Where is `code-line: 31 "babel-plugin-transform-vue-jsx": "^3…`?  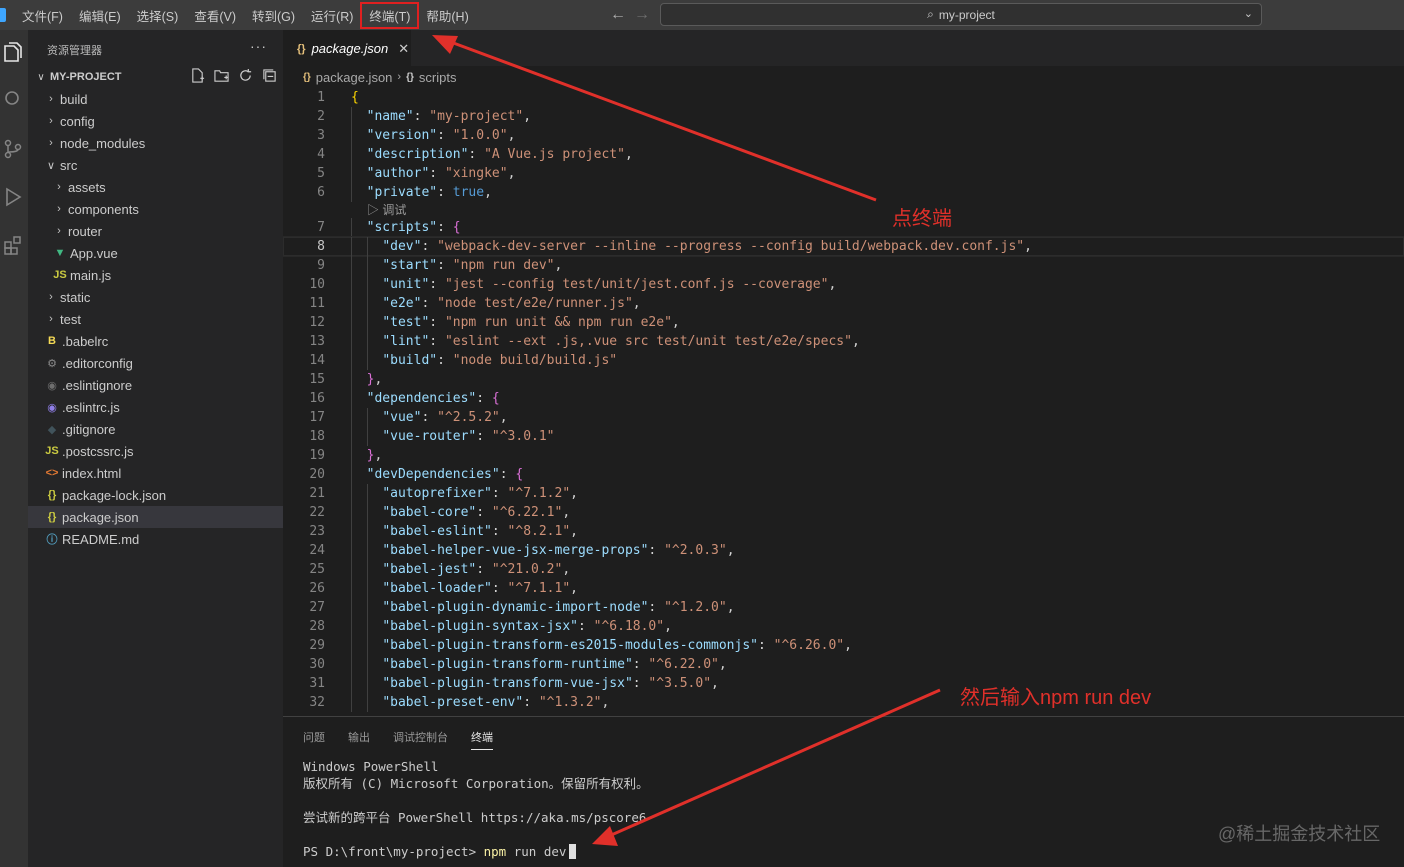 code-line: 31 "babel-plugin-transform-vue-jsx": "^3… is located at coordinates (843, 683).